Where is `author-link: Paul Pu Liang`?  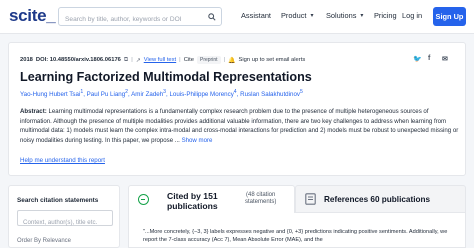
author-link: Paul Pu Liang is located at coordinates (106, 94).